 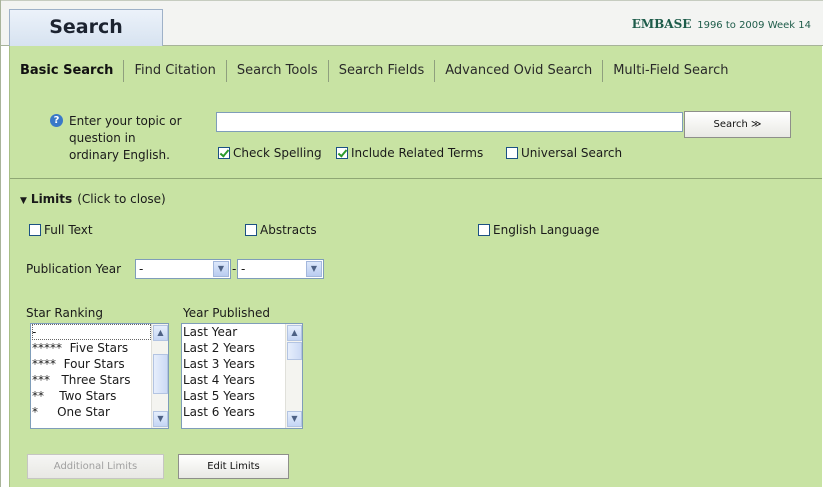 I want to click on checkbox-label: Include Related Terms, so click(x=417, y=153).